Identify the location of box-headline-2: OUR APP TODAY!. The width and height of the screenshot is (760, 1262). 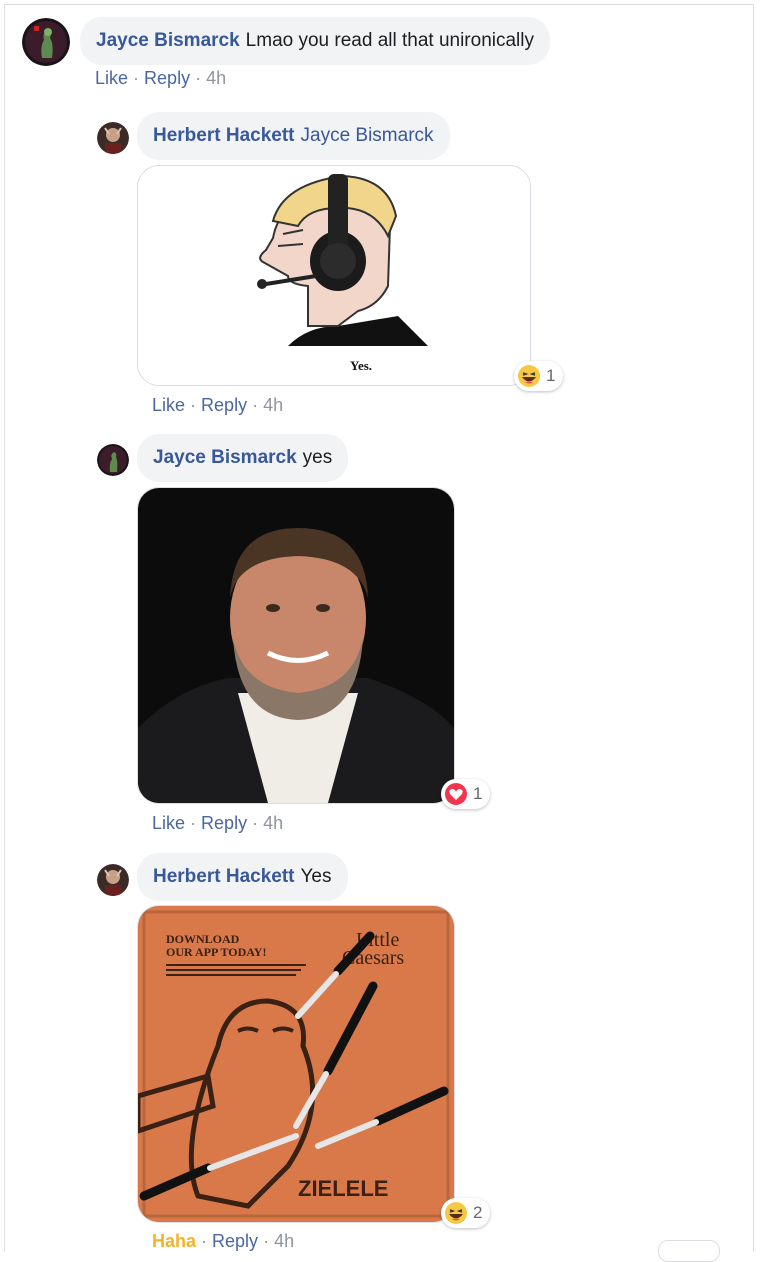
(216, 952).